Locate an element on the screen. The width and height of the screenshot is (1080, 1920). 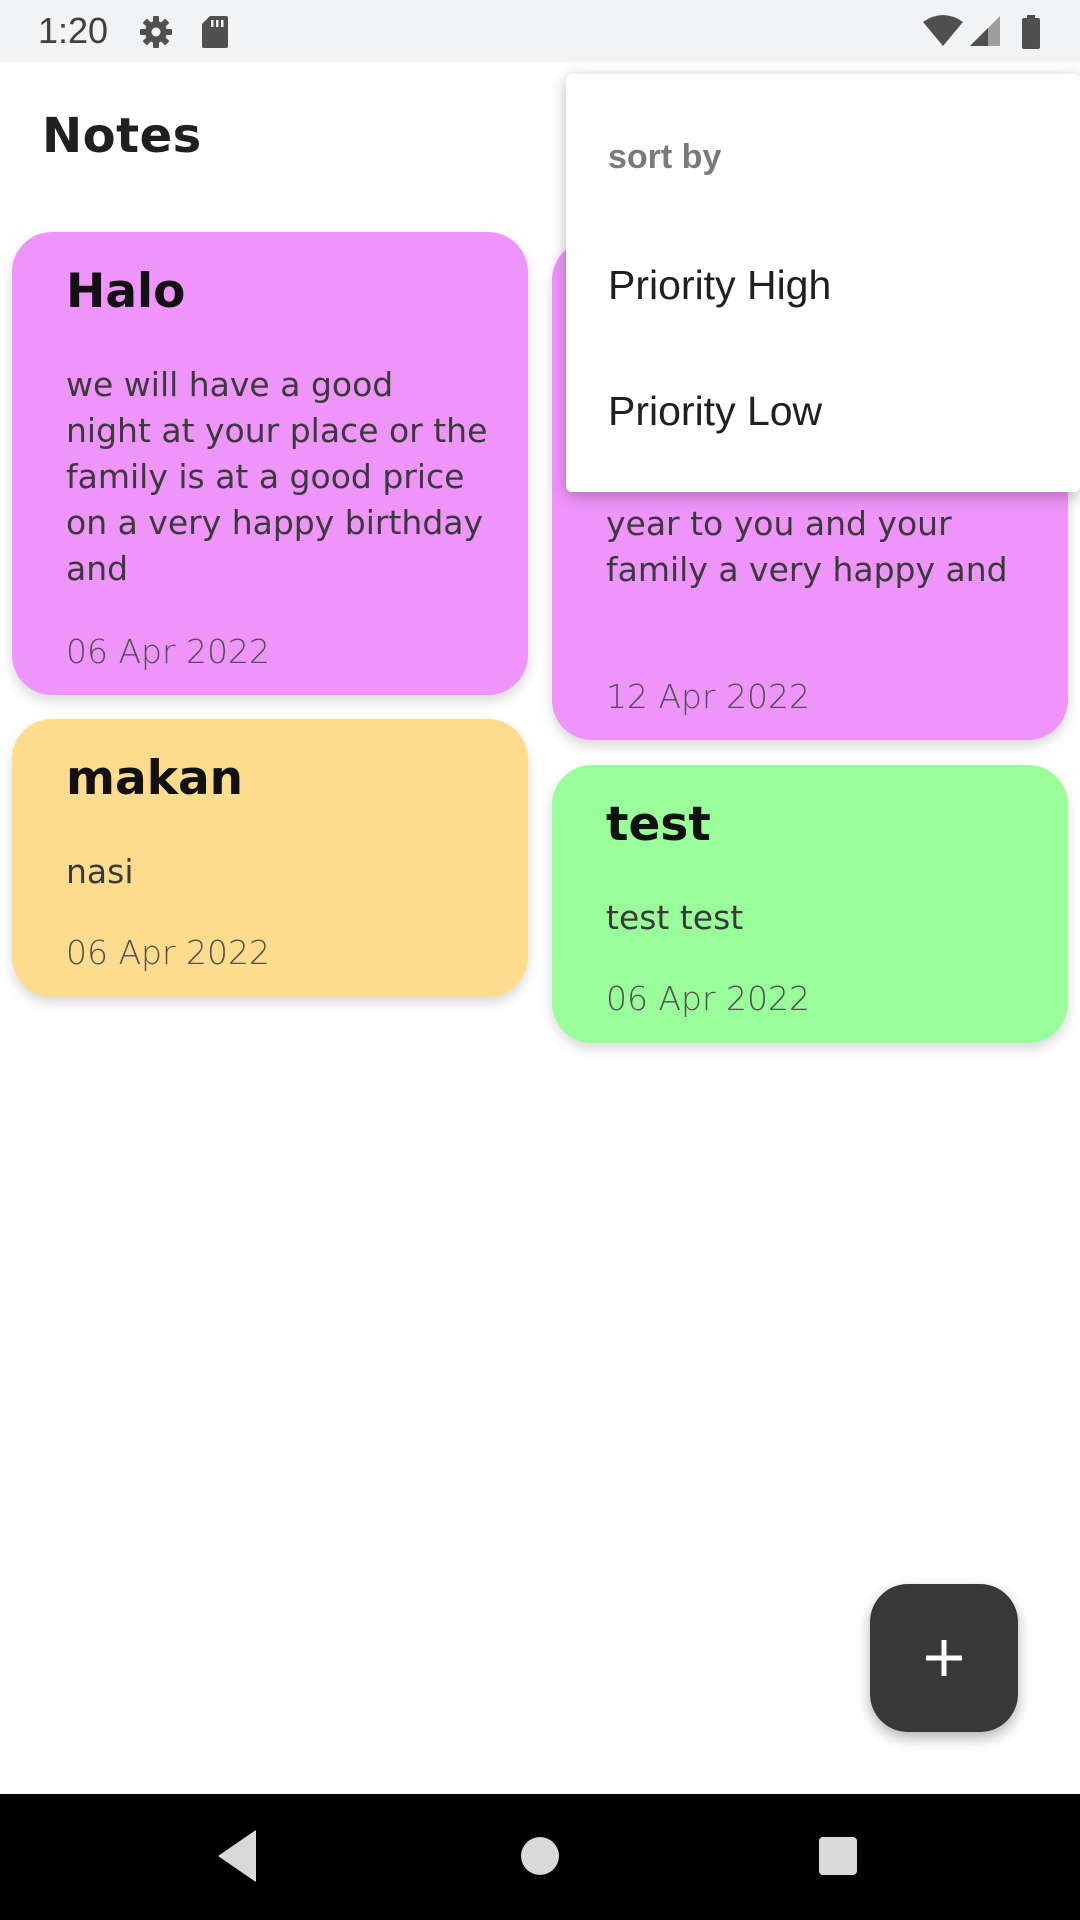
back-icon is located at coordinates (237, 1856).